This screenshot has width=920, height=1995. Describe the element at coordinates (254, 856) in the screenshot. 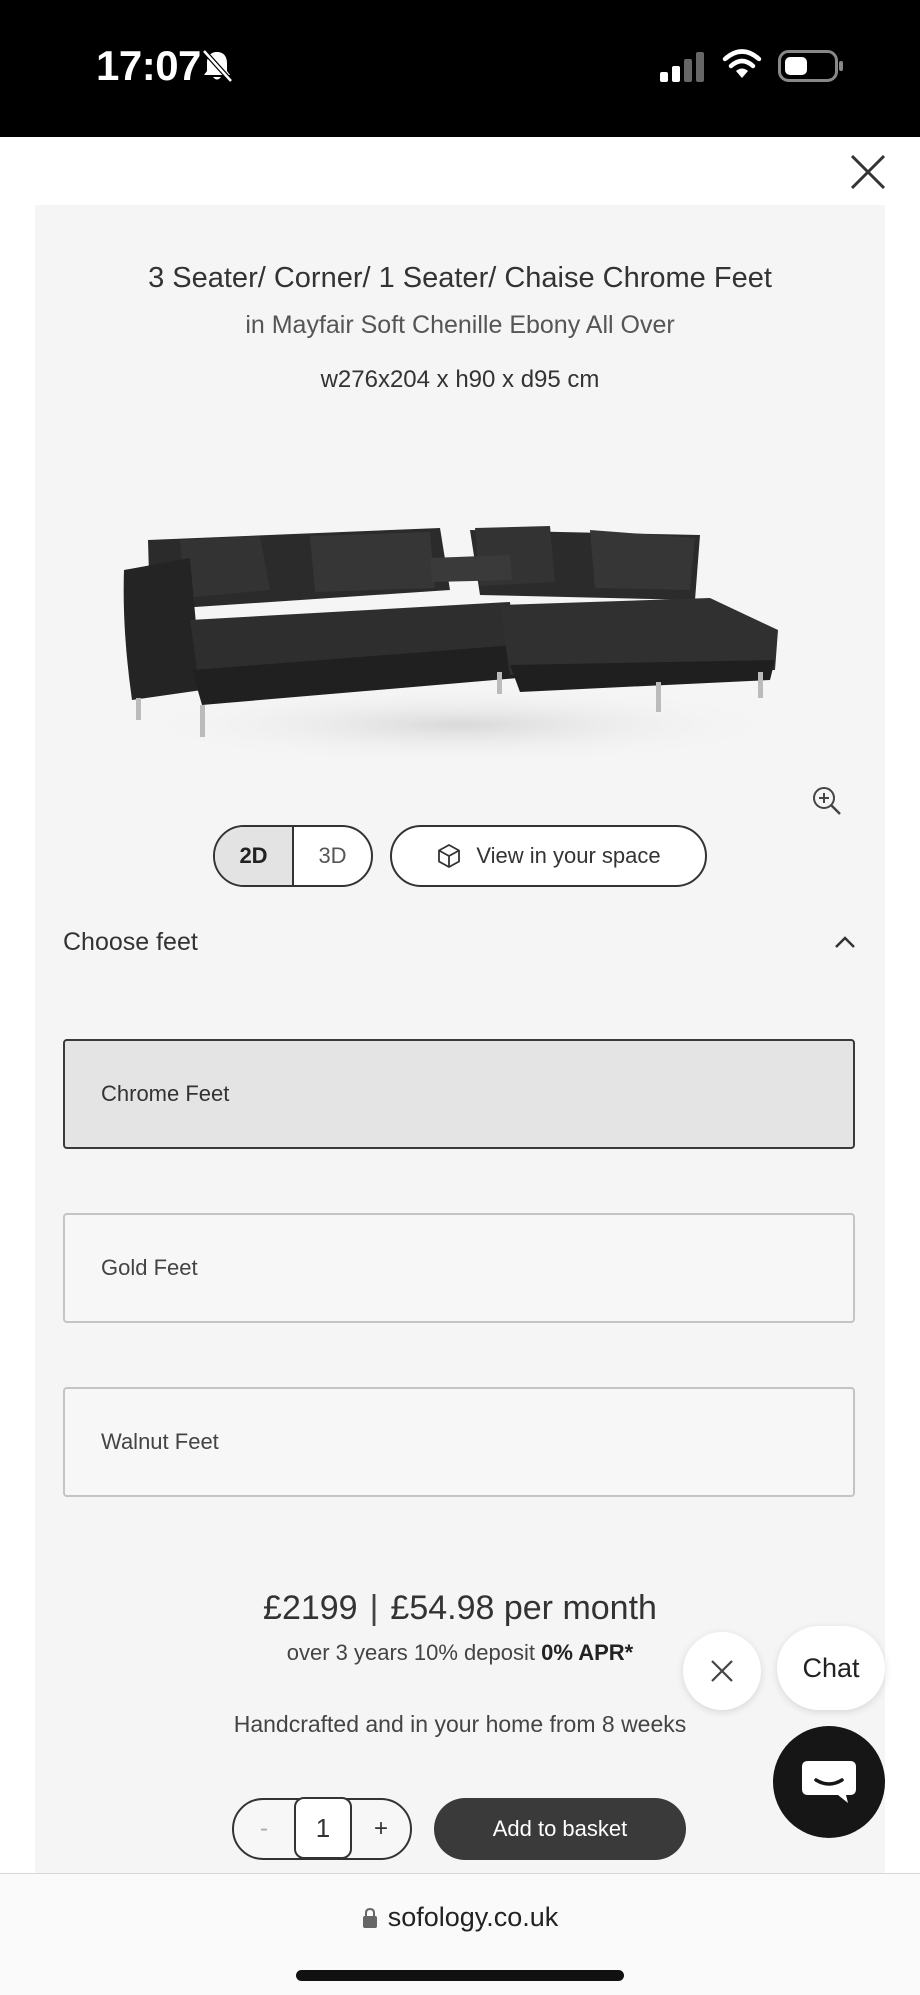

I see `toggle-2d: 2D` at that location.